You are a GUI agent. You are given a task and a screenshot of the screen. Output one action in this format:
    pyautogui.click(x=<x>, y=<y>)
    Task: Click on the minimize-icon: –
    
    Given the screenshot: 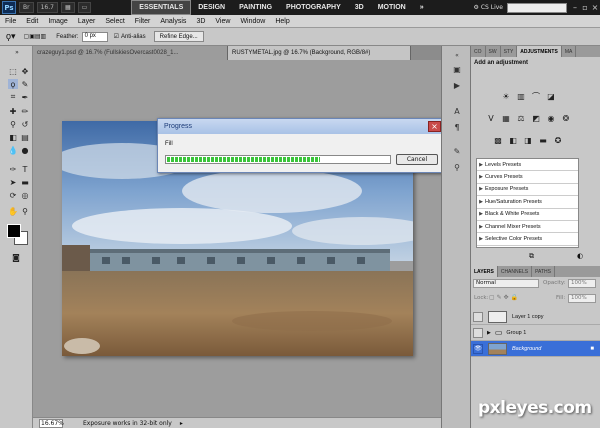 What is the action you would take?
    pyautogui.click(x=575, y=8)
    